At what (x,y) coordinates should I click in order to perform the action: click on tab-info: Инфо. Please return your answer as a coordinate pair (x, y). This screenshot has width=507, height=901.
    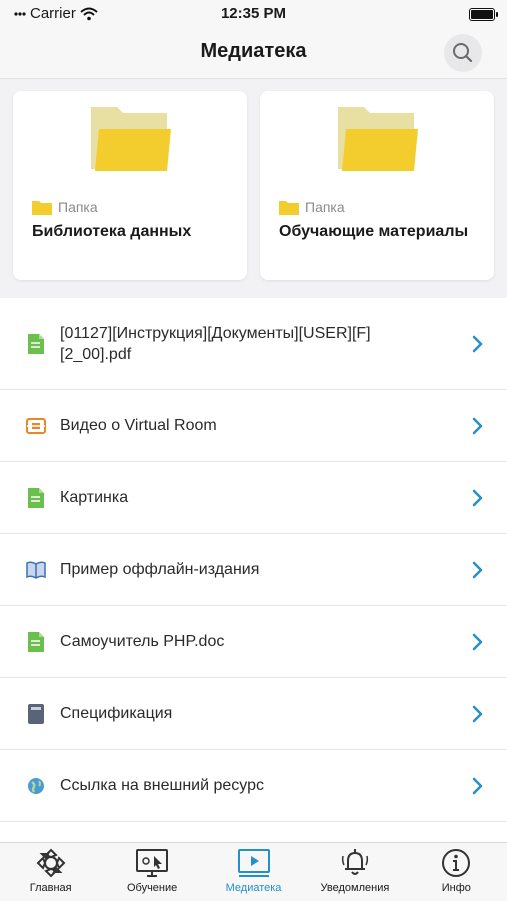
    Looking at the image, I should click on (456, 872).